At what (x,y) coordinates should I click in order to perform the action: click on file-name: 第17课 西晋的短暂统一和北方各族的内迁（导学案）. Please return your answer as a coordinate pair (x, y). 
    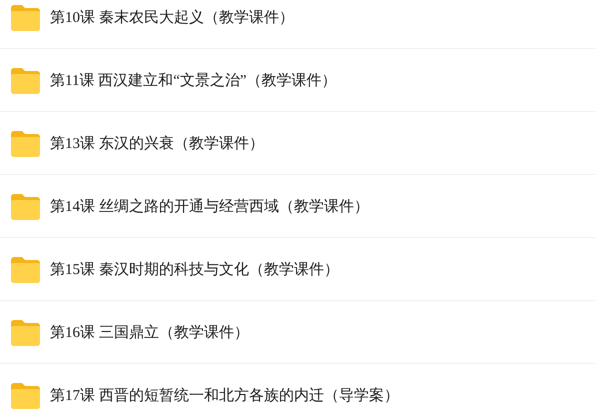
    Looking at the image, I should click on (224, 395).